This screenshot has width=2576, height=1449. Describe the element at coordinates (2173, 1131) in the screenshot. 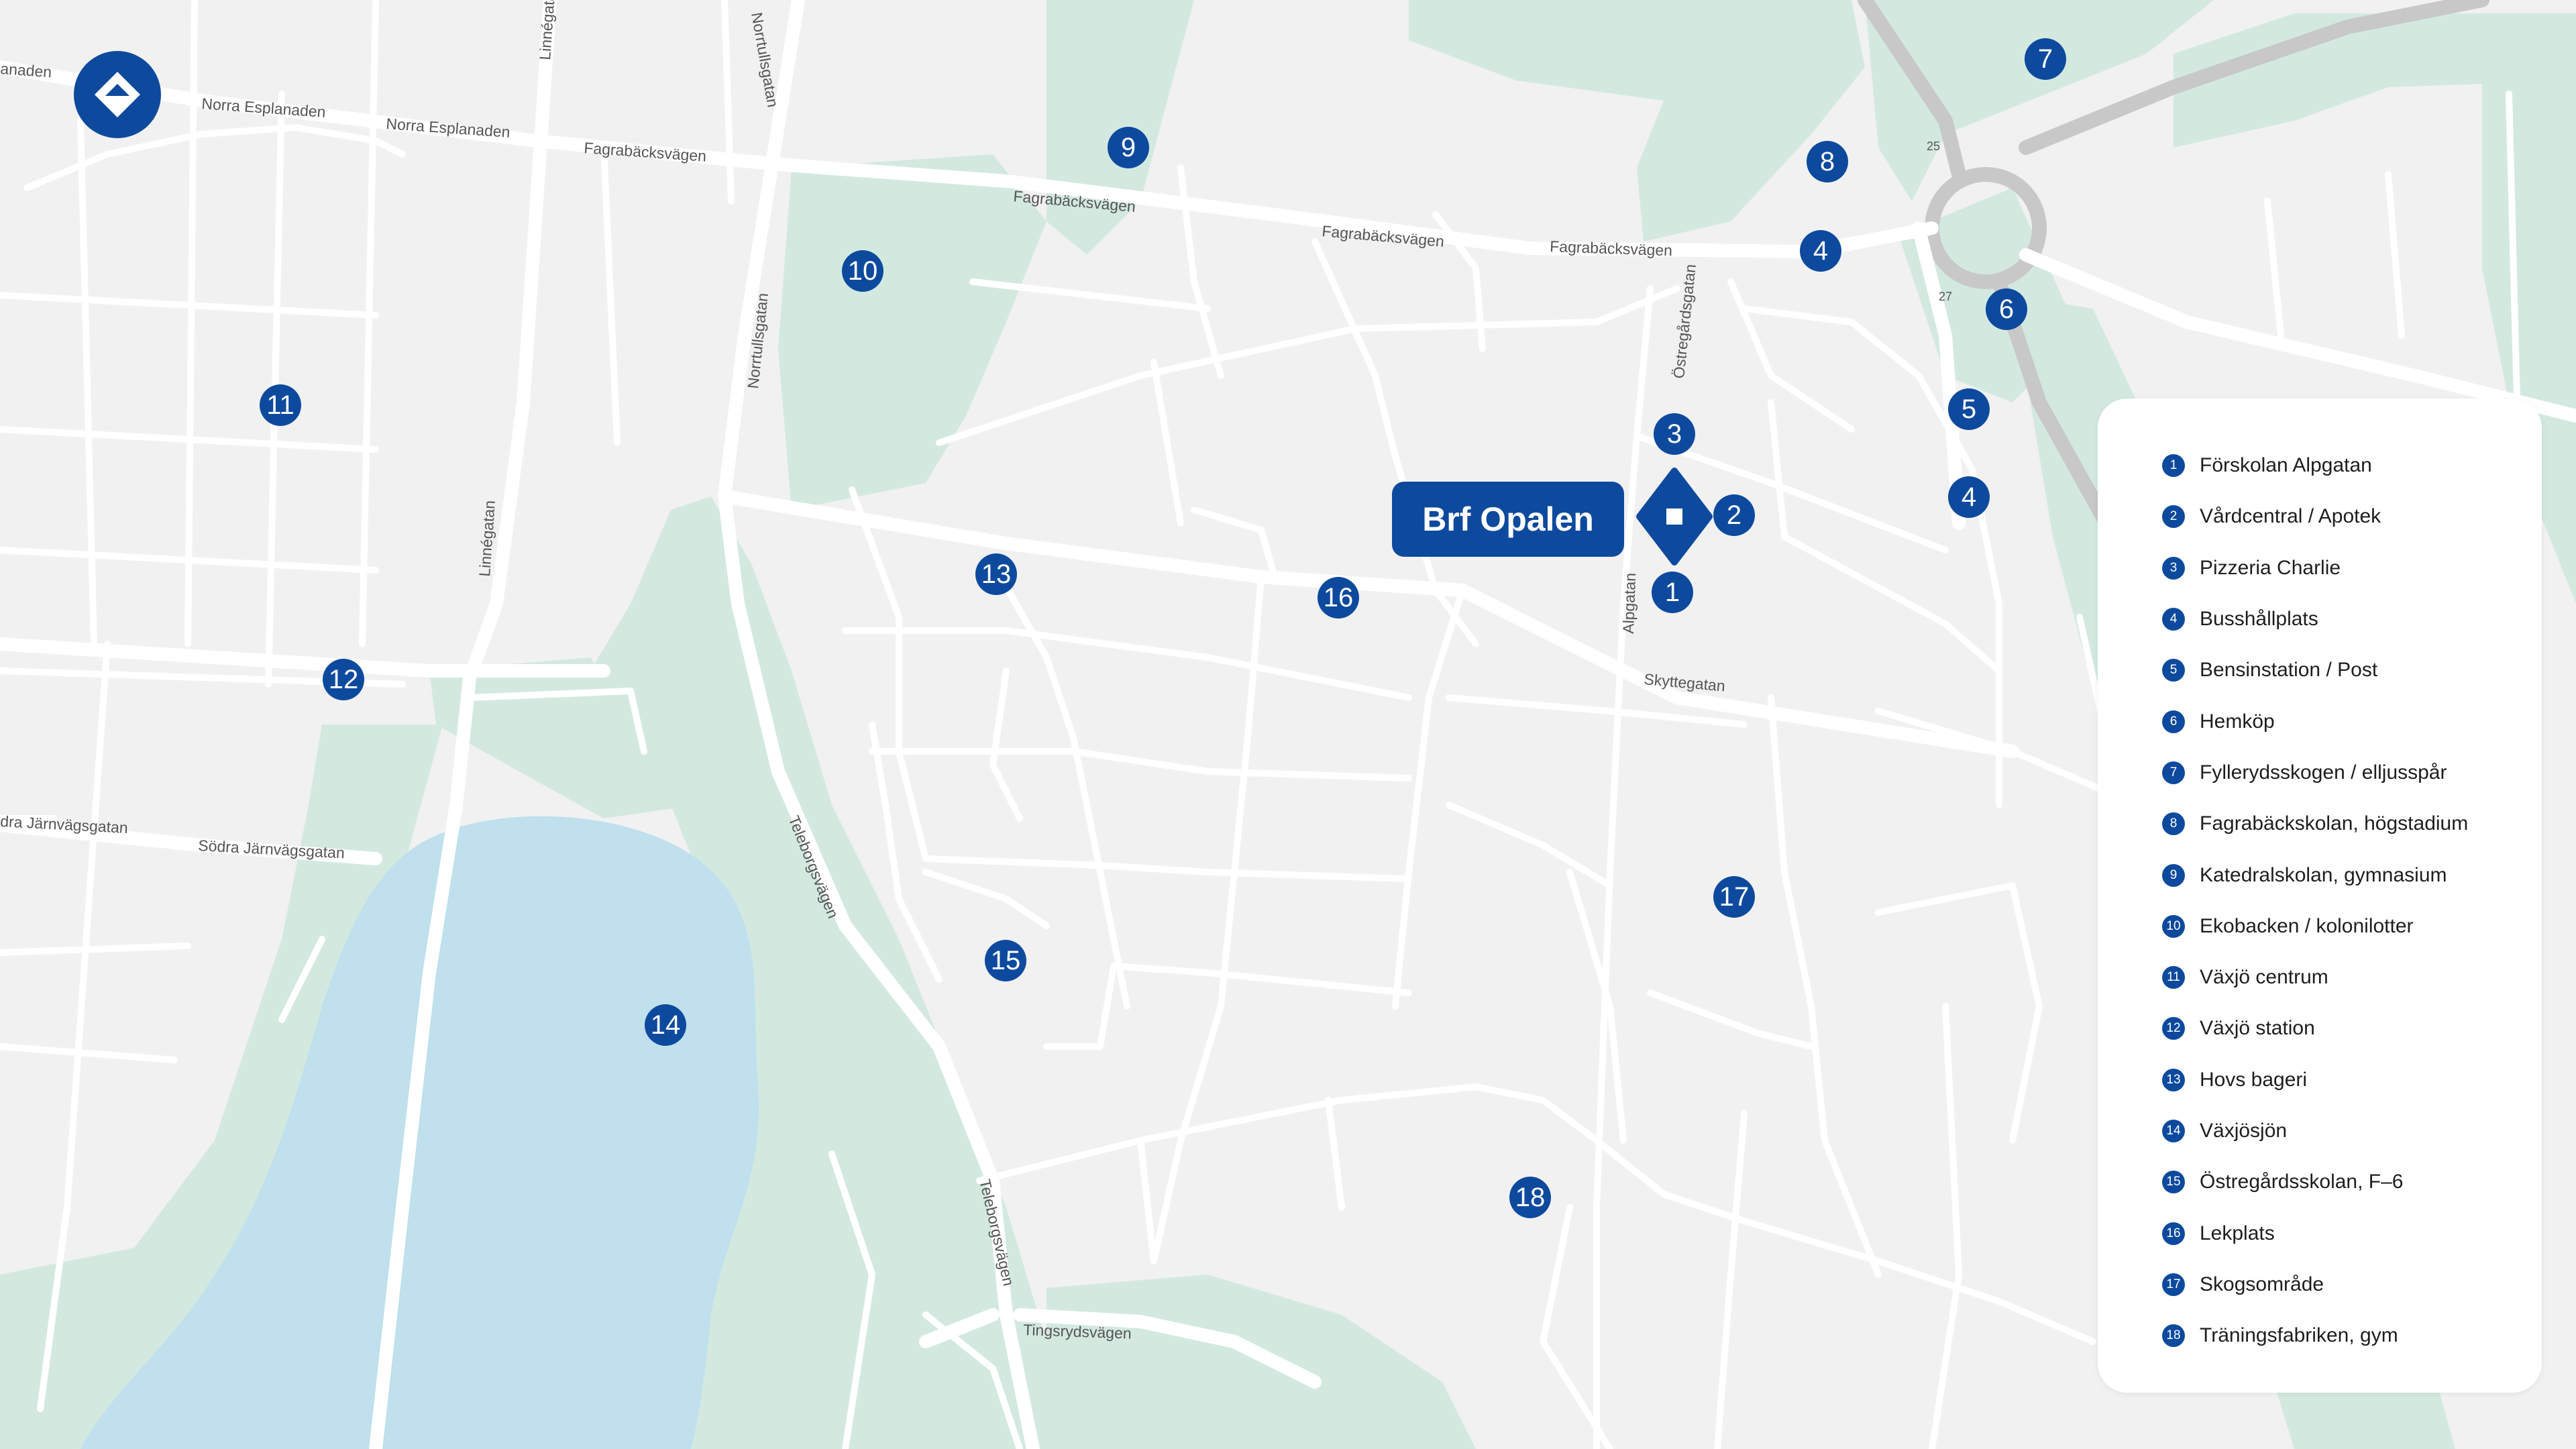

I see `legend-number-badge: 14` at that location.